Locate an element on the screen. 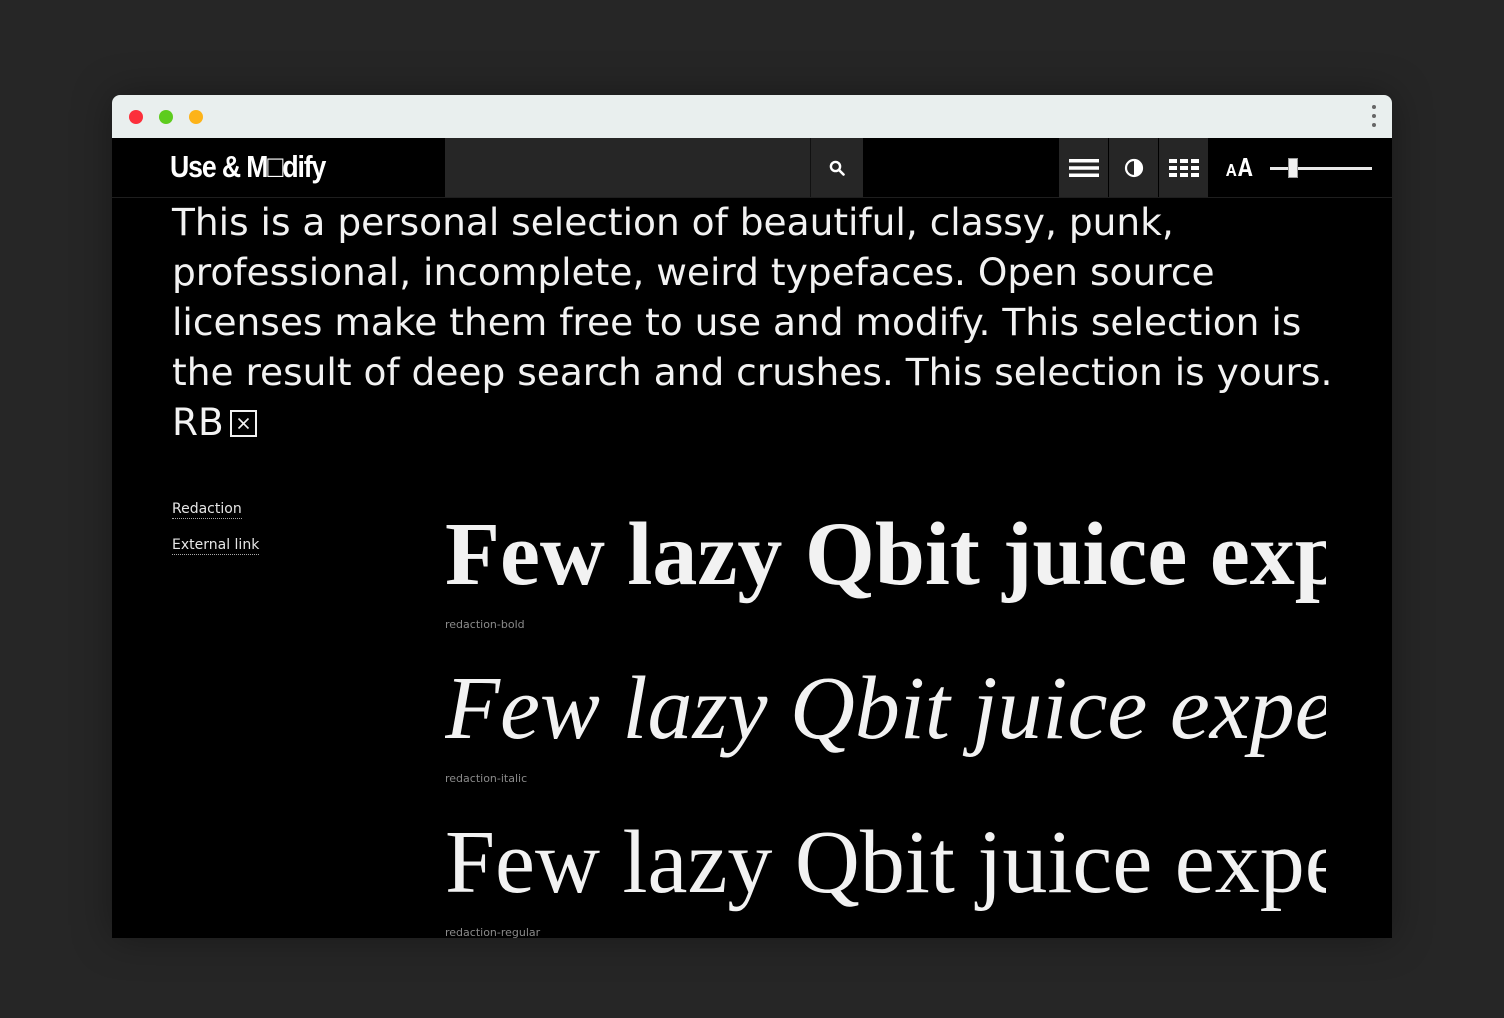 This screenshot has height=1018, width=1504. top-navigation-bar: Use & M□dify is located at coordinates (752, 168).